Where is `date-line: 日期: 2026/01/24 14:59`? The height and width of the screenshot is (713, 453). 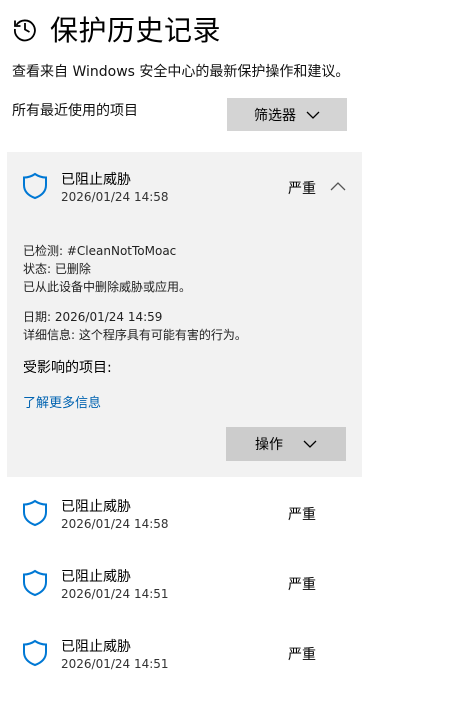 date-line: 日期: 2026/01/24 14:59 is located at coordinates (93, 317).